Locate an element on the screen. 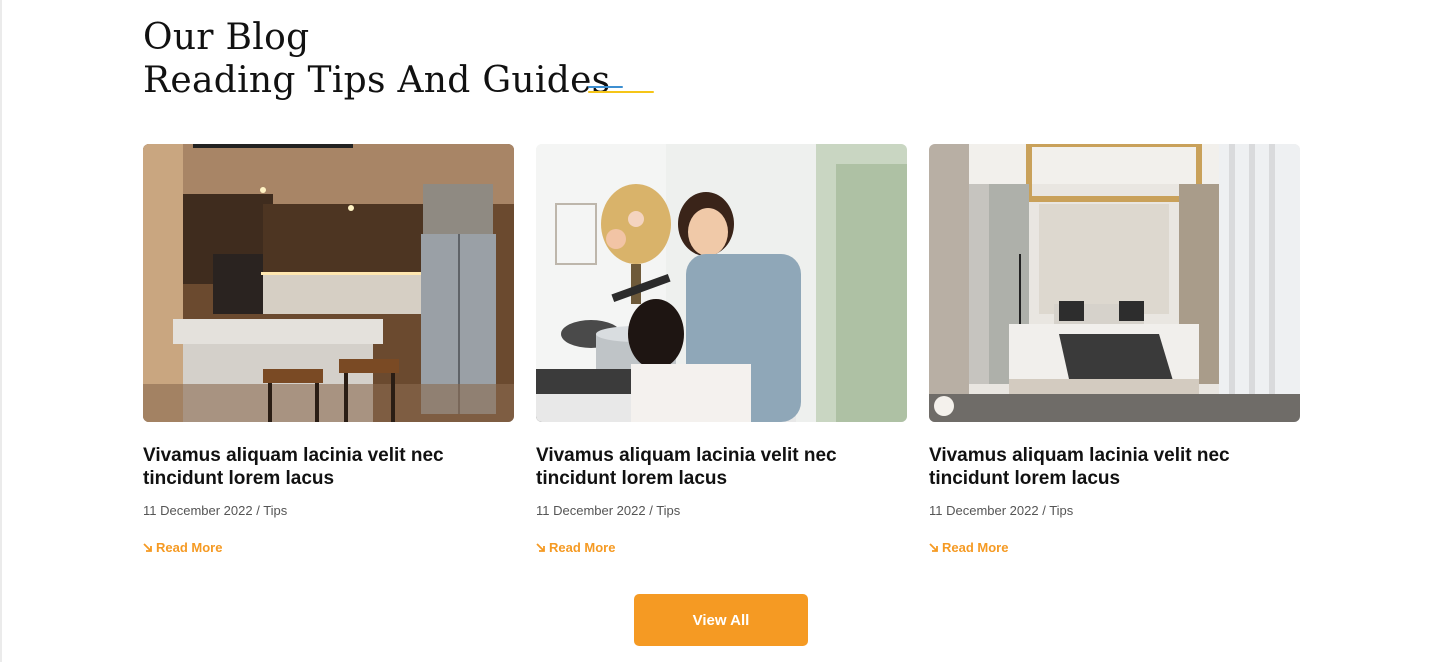 This screenshot has width=1440, height=662. decoration-yellow-line is located at coordinates (621, 92).